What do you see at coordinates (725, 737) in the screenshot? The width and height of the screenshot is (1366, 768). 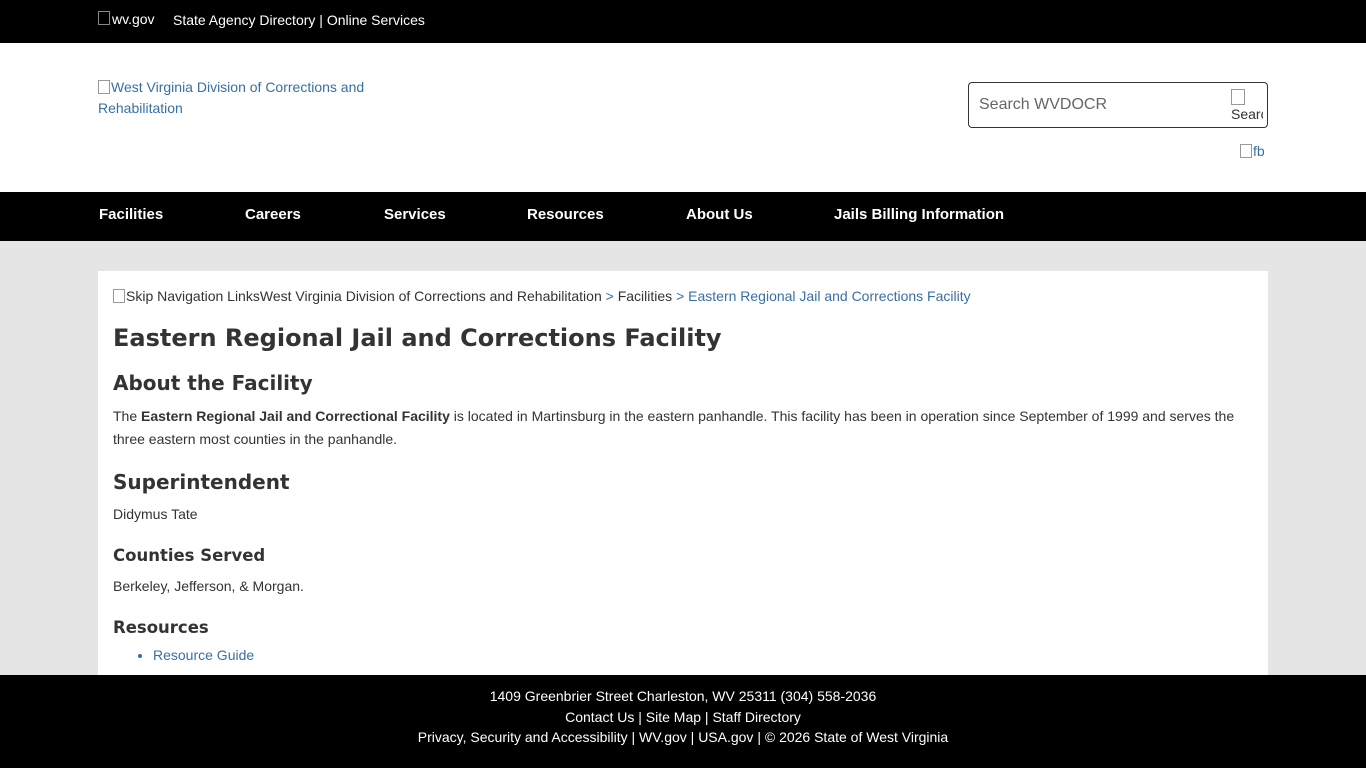 I see `usa-gov-link: USA.gov` at bounding box center [725, 737].